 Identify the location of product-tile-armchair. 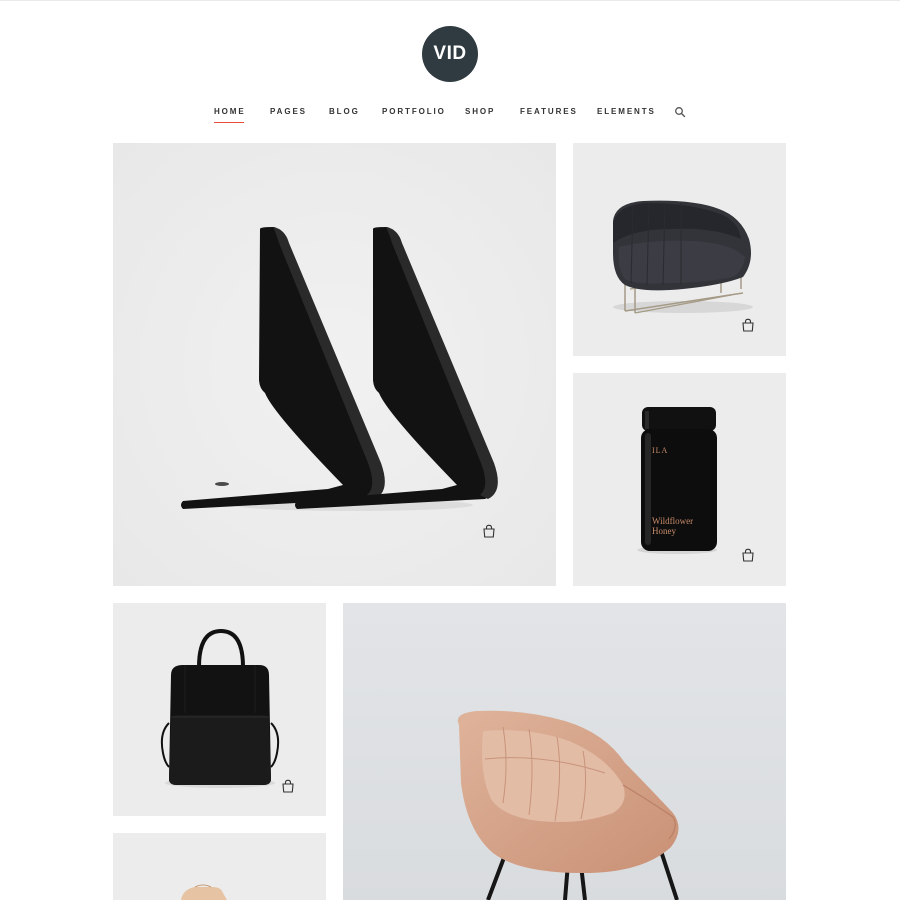
(679, 249).